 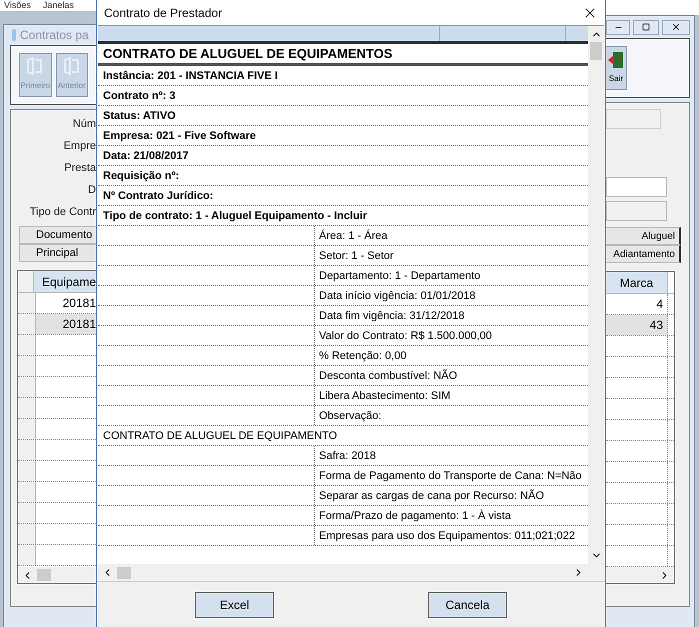 I want to click on field-label: Núm, so click(x=84, y=124).